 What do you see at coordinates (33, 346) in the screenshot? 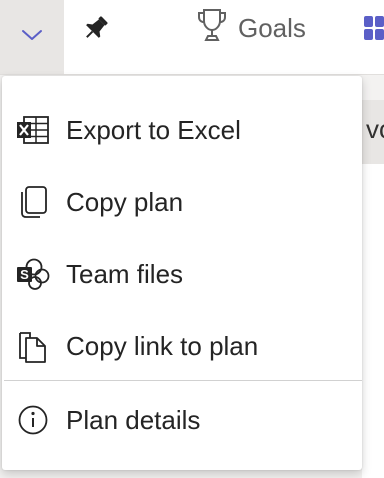
I see `copy-link-icon` at bounding box center [33, 346].